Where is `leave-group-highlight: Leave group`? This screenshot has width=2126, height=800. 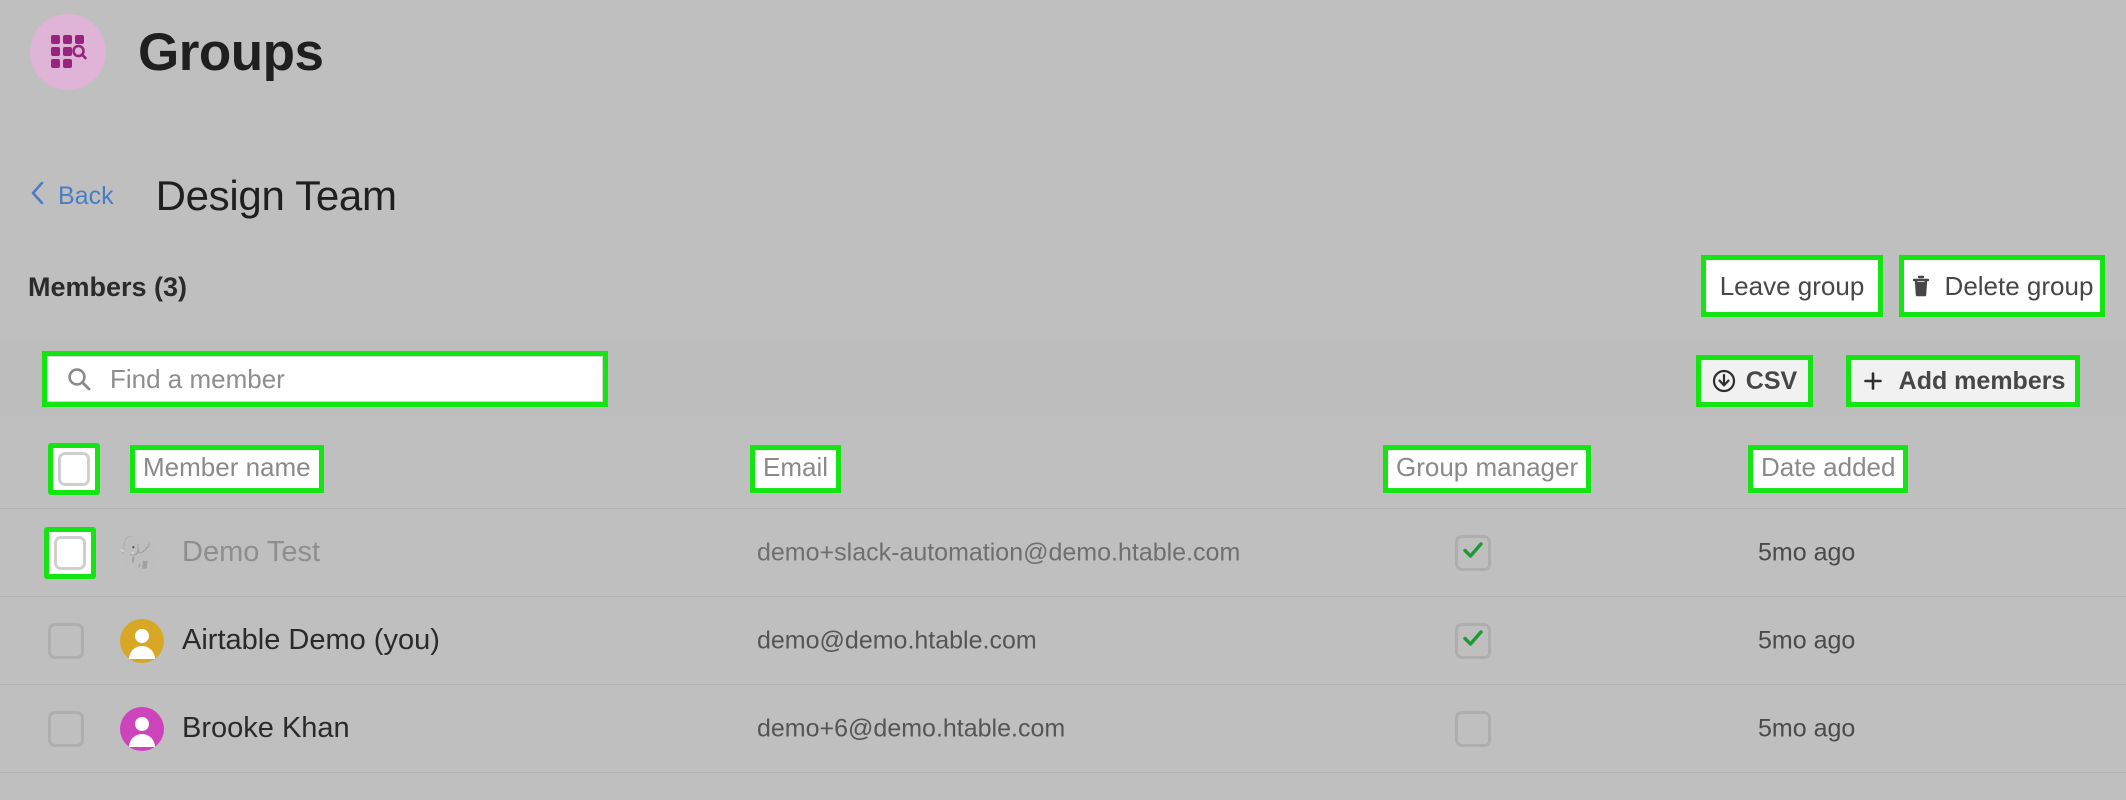 leave-group-highlight: Leave group is located at coordinates (1792, 286).